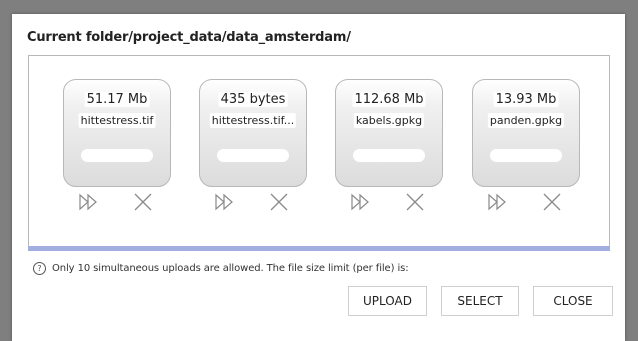 The width and height of the screenshot is (638, 341). Describe the element at coordinates (526, 120) in the screenshot. I see `file-name: panden.gpkg` at that location.